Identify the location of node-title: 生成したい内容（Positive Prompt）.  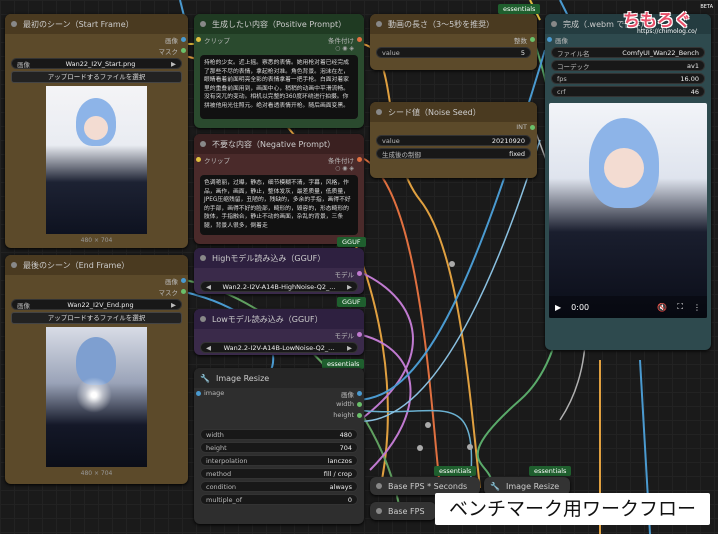
(279, 24).